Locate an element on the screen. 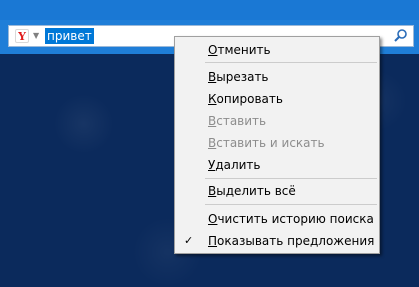  menu-item-label: Очистить историю поиска is located at coordinates (291, 219).